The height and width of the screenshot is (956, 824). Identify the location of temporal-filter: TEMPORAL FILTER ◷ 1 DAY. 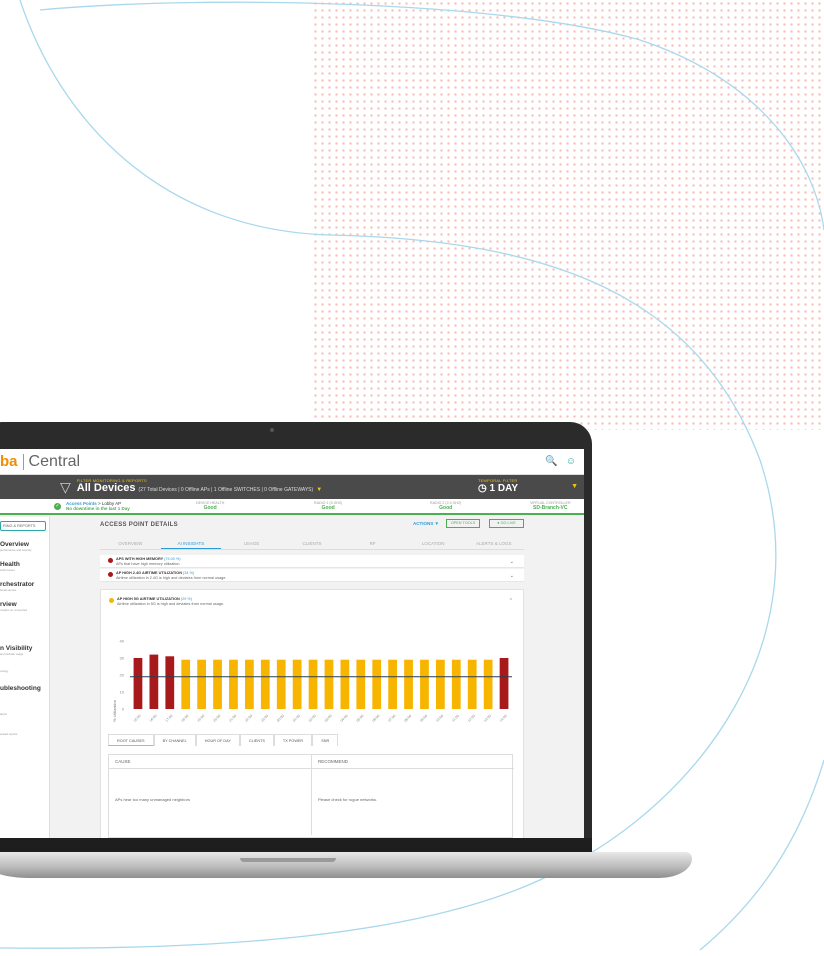
(498, 486).